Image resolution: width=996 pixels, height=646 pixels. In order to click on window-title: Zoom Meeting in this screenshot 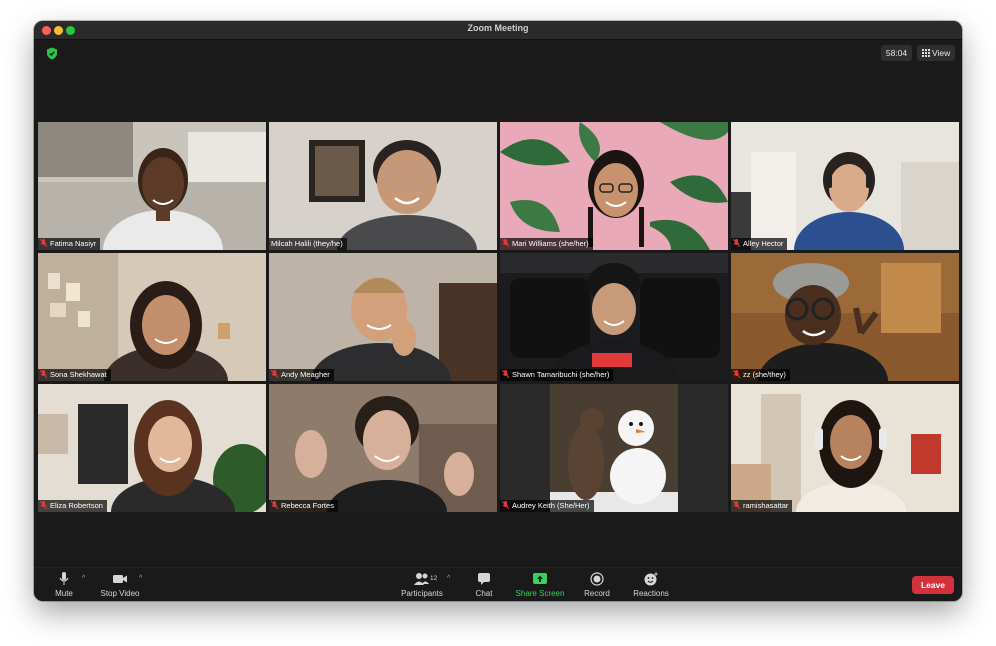, I will do `click(498, 28)`.